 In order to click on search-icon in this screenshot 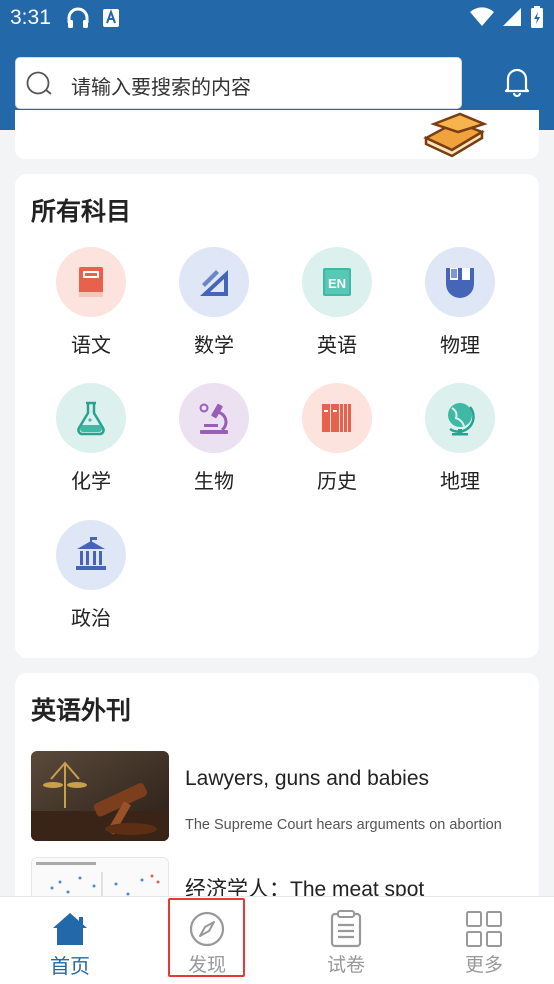, I will do `click(41, 84)`.